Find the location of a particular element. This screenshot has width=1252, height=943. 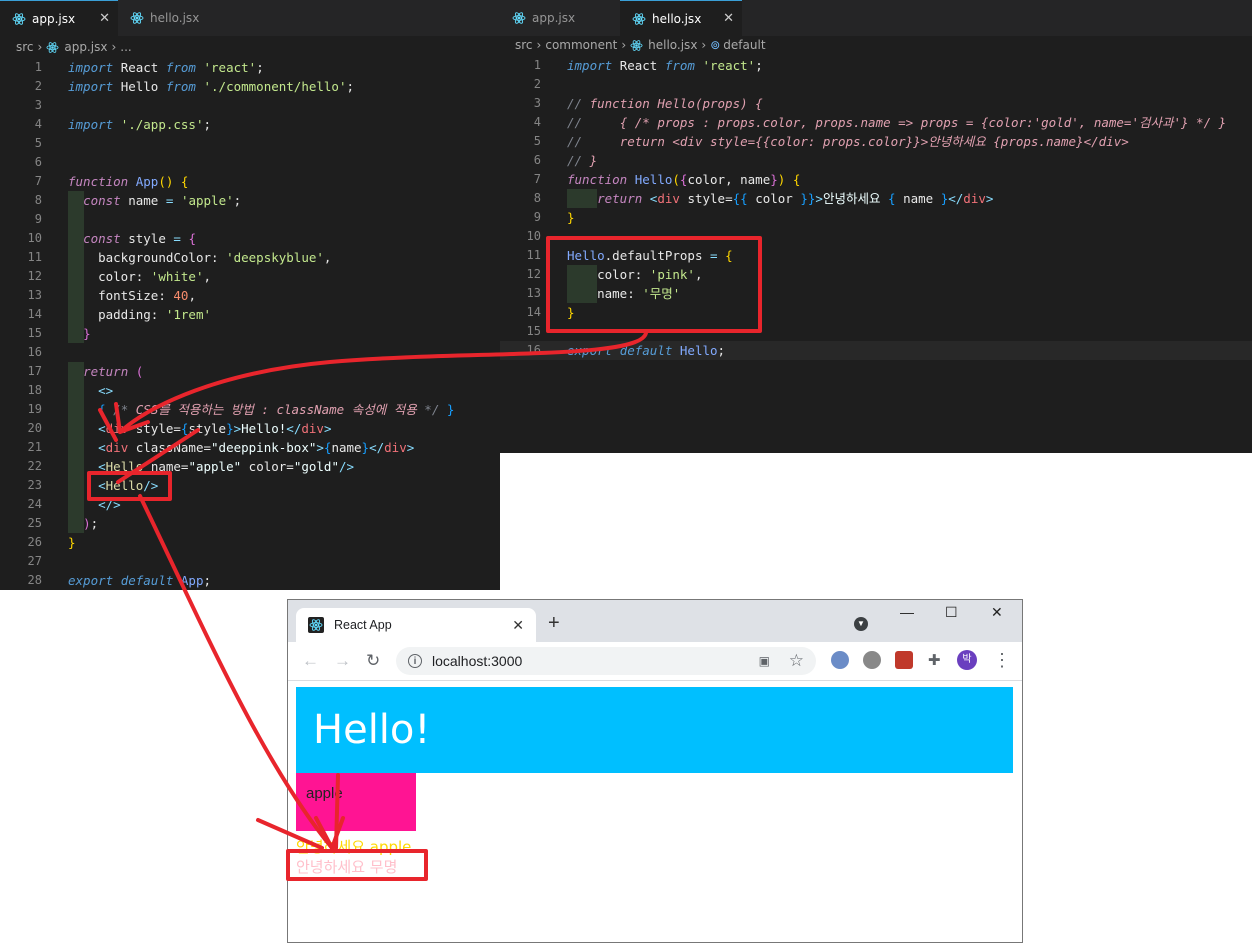

code-line: 11 backgroundColor: 'deepskyblue', is located at coordinates (250, 257).